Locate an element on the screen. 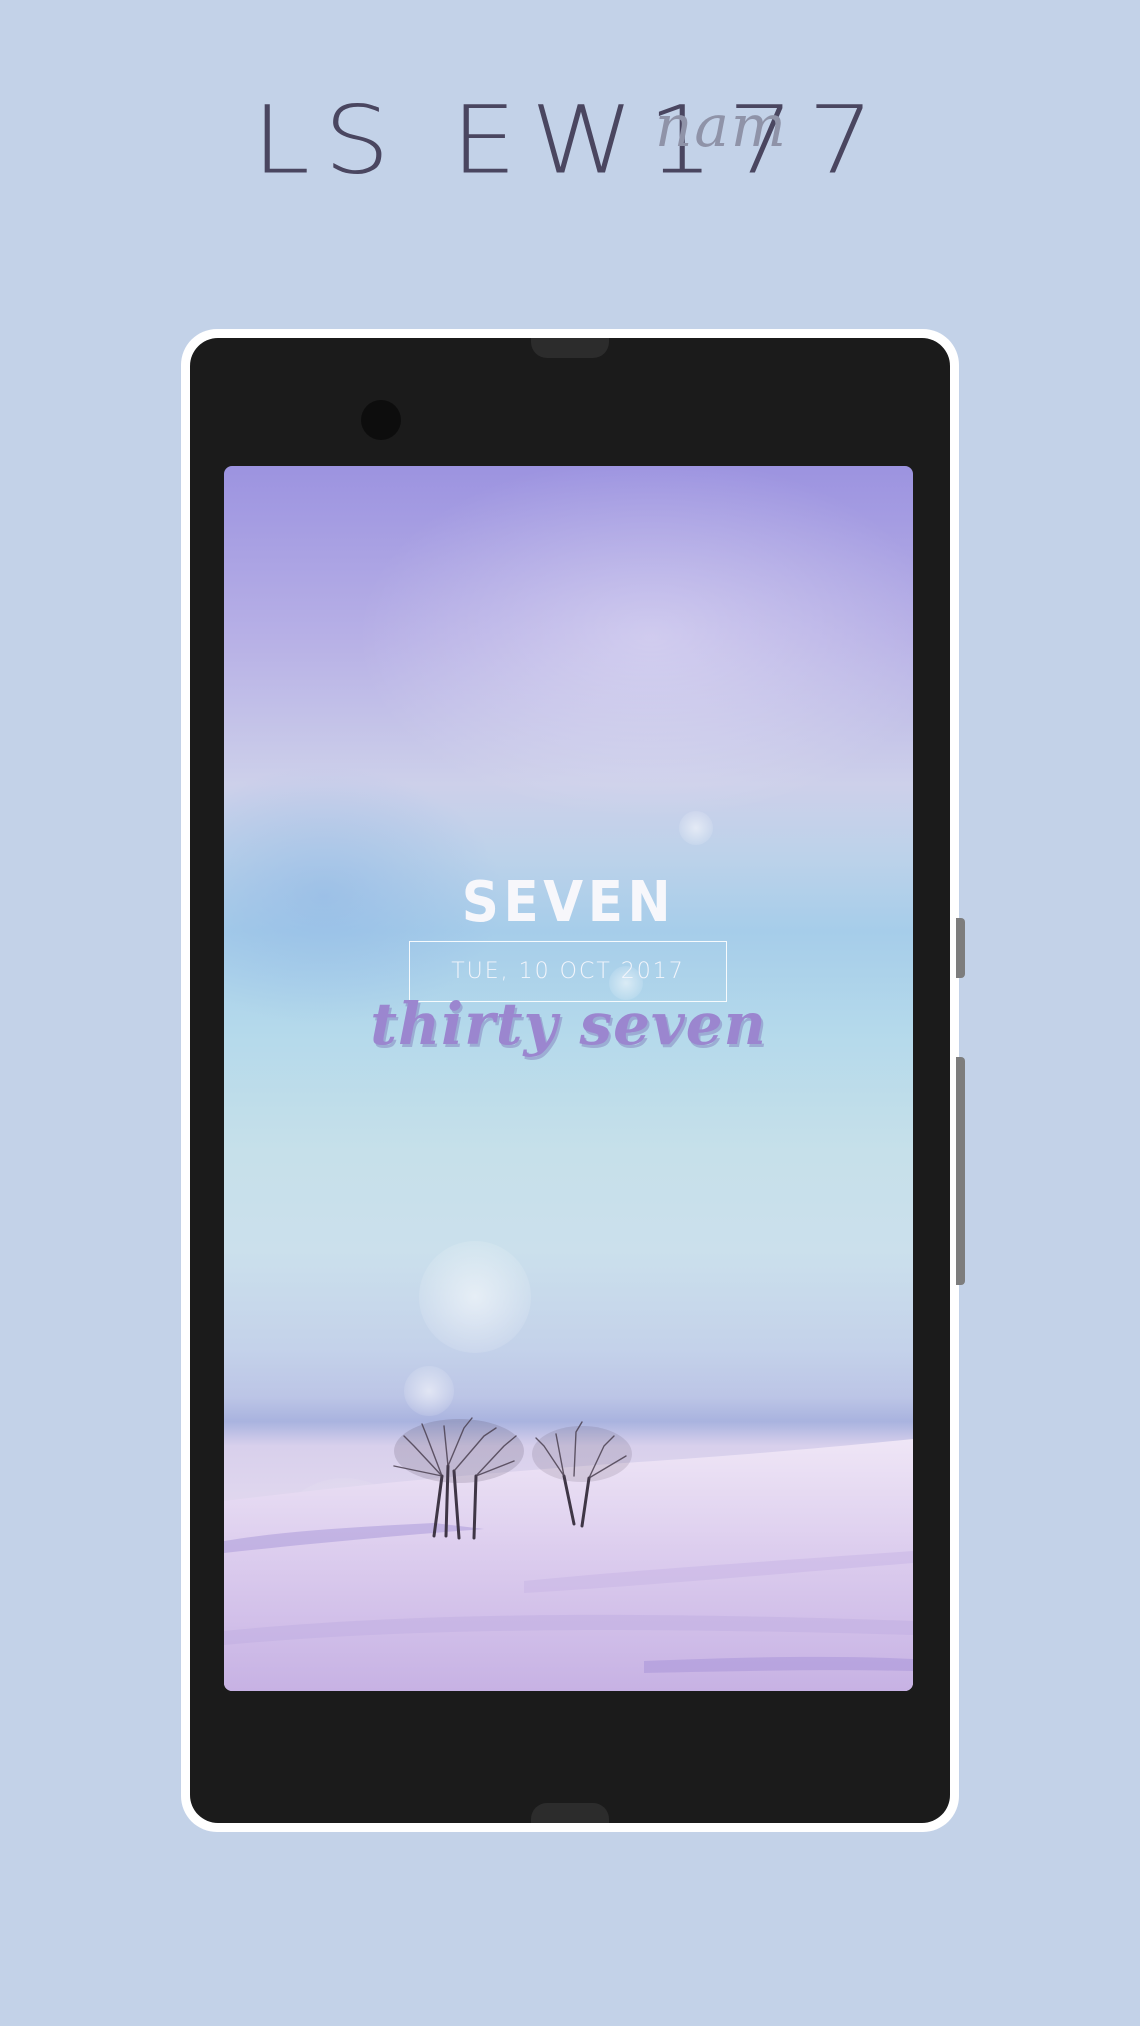 Image resolution: width=1140 pixels, height=2026 pixels. earpiece-speaker is located at coordinates (570, 348).